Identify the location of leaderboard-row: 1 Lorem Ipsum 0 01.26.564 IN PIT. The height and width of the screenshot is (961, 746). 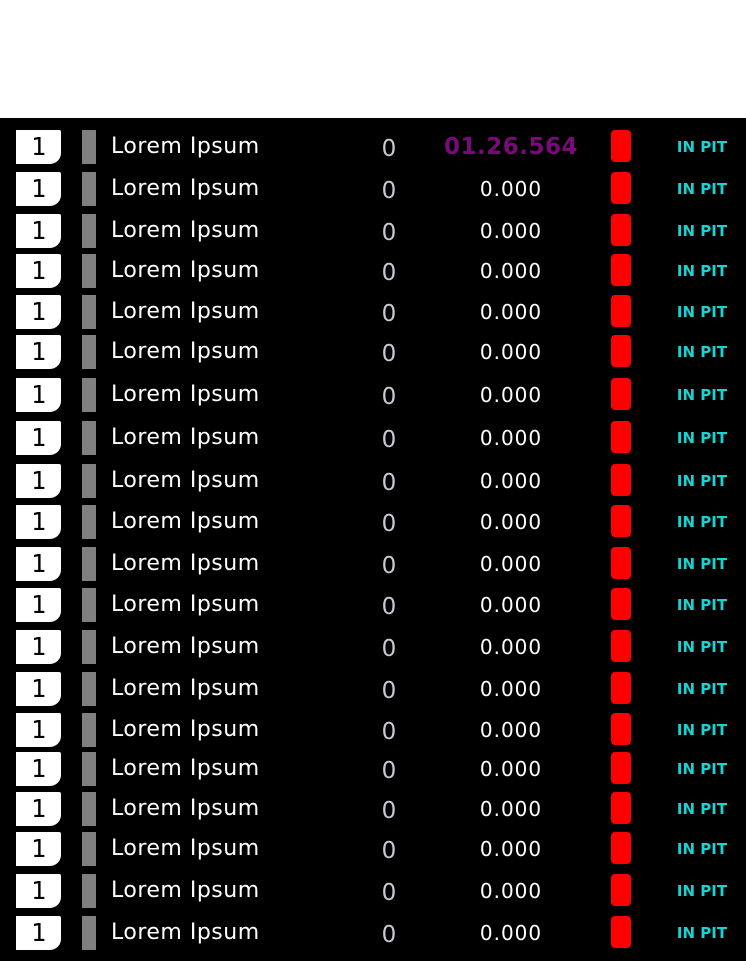
(373, 149).